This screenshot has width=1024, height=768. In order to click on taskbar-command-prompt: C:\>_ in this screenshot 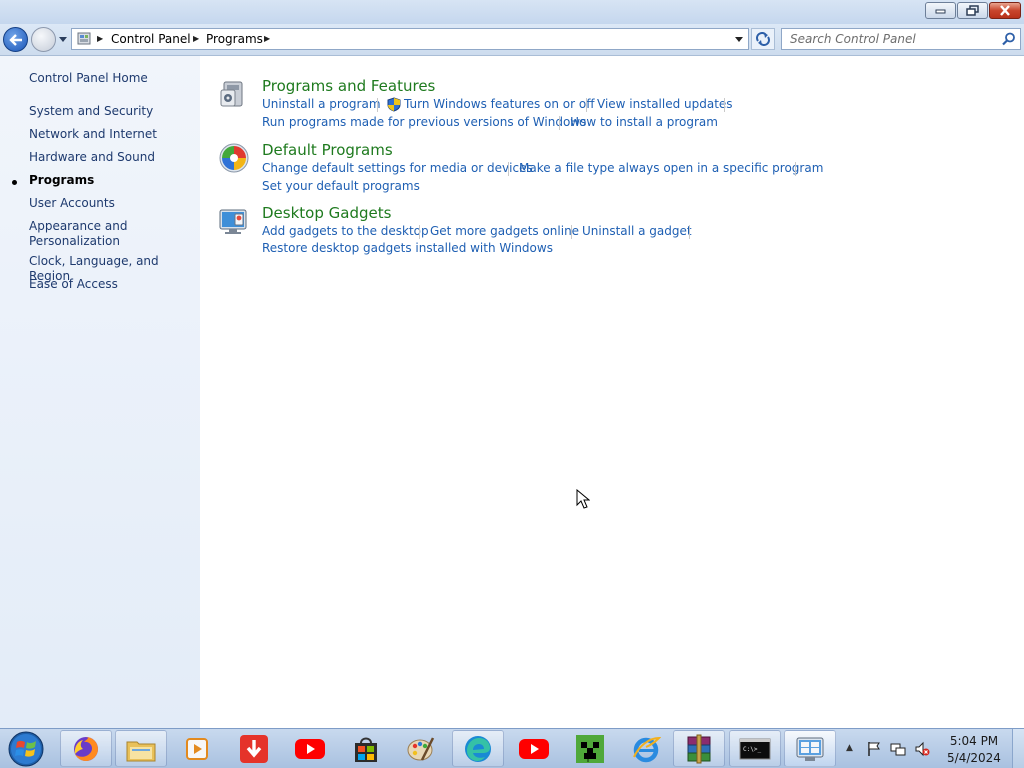, I will do `click(755, 748)`.